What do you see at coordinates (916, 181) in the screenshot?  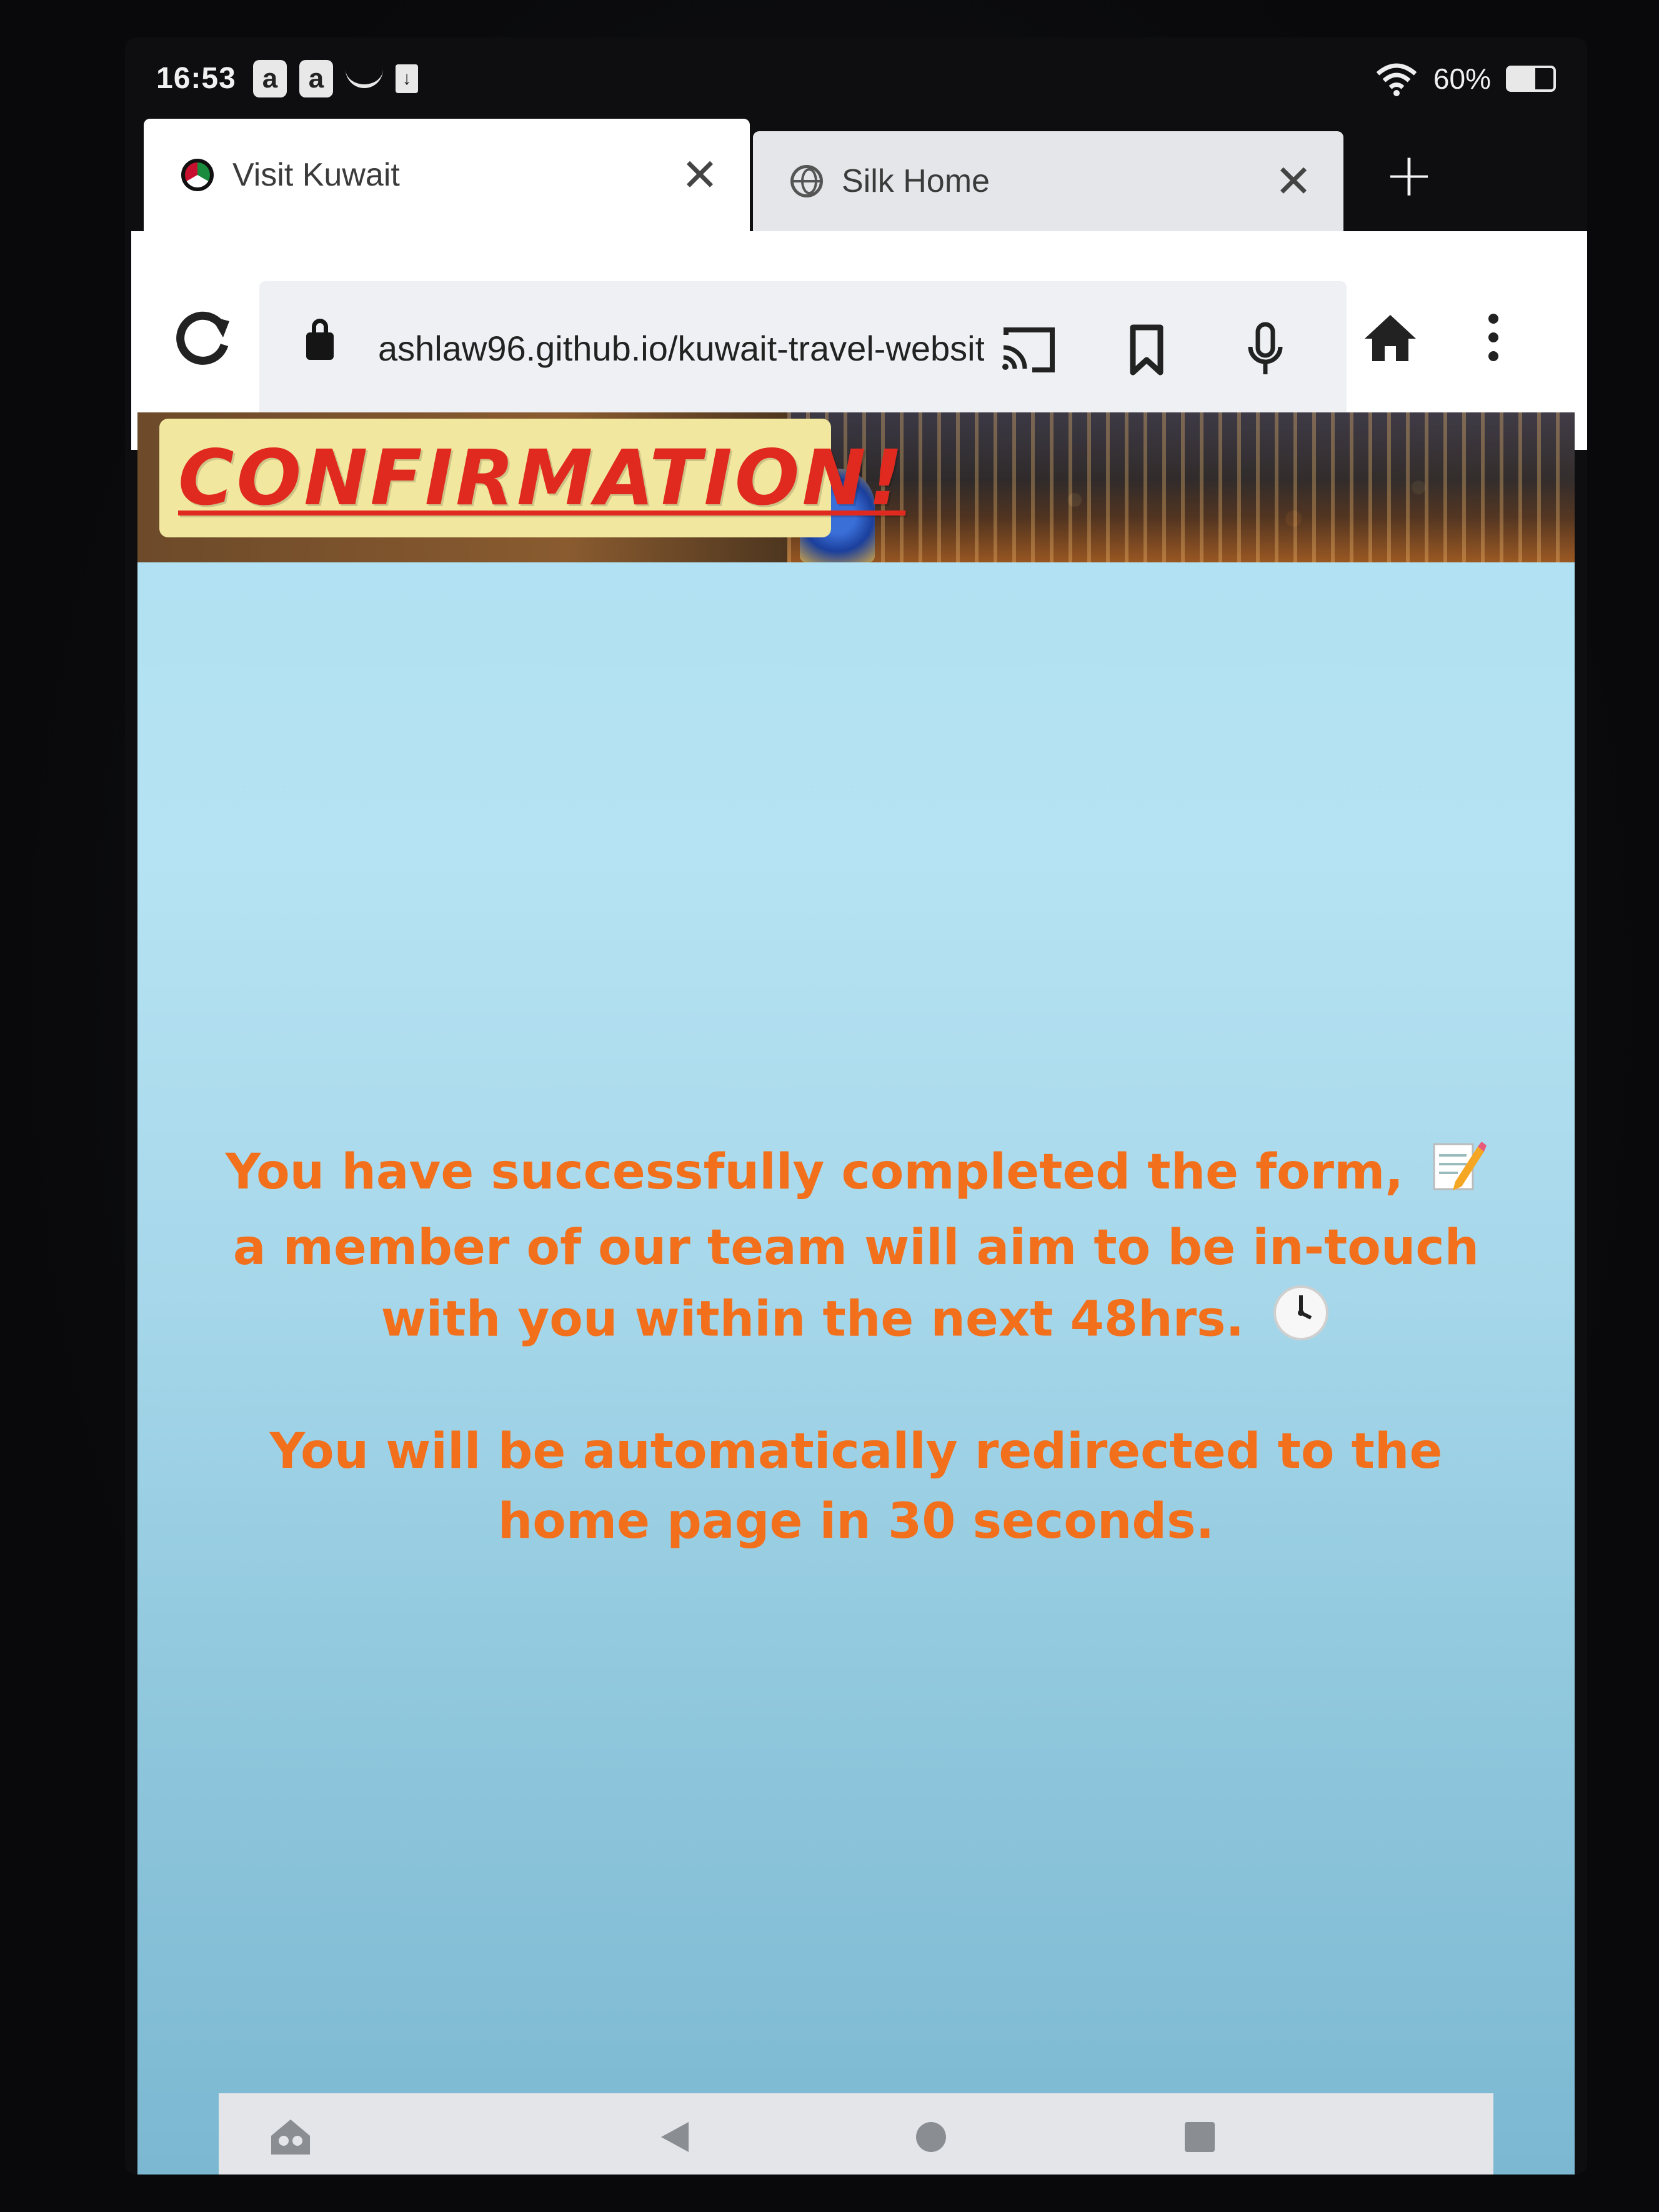 I see `tab-label: Silk Home` at bounding box center [916, 181].